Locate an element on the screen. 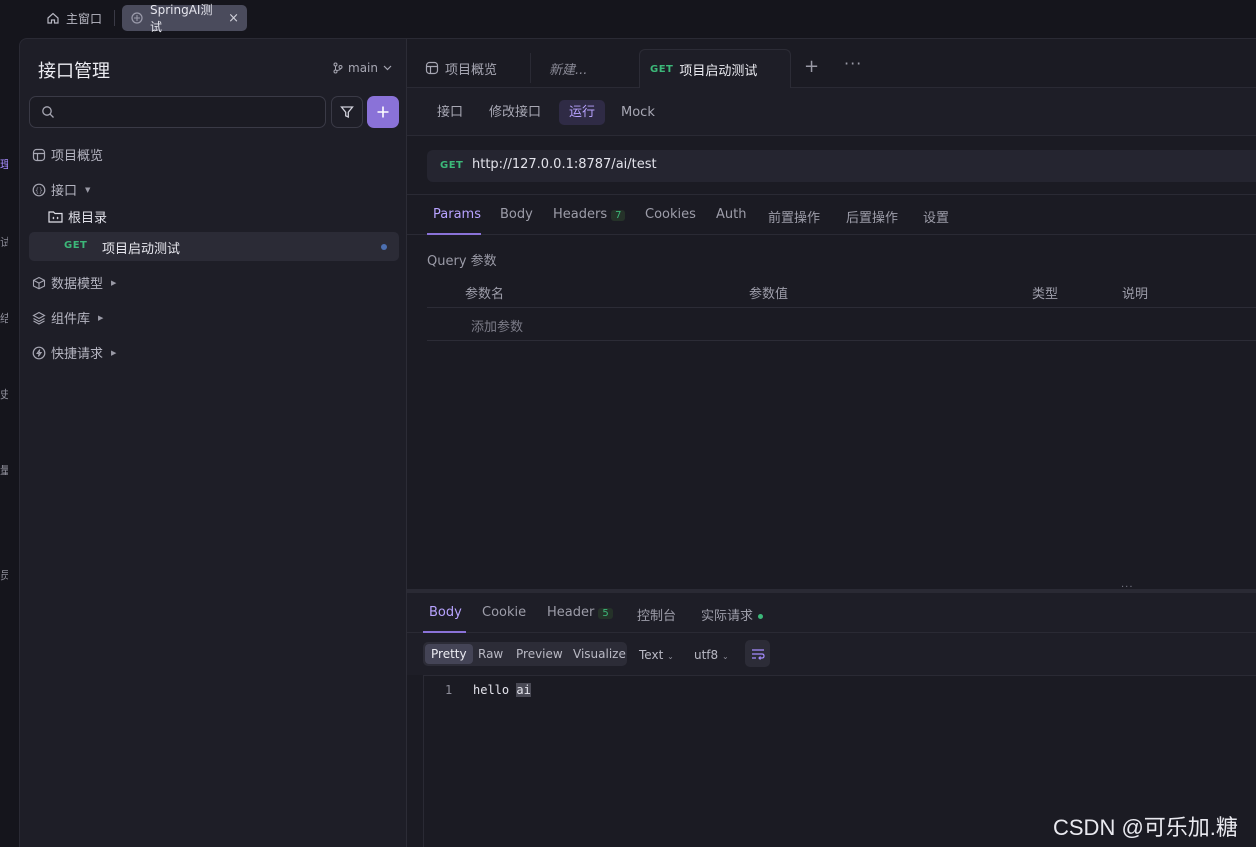  sidebar-item-overview: 项目概览 is located at coordinates (67, 154).